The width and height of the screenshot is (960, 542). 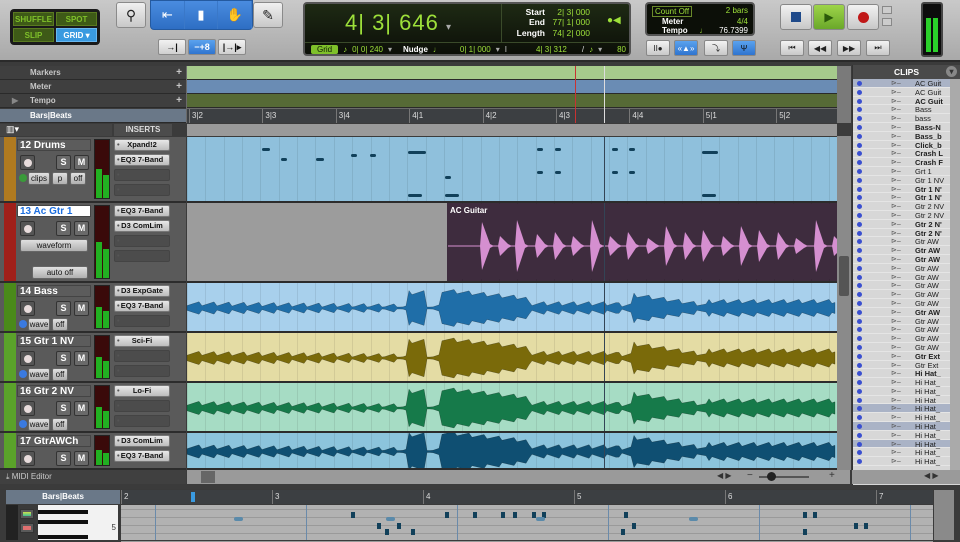 What do you see at coordinates (878, 48) in the screenshot?
I see `go-to-end-button: ⏭` at bounding box center [878, 48].